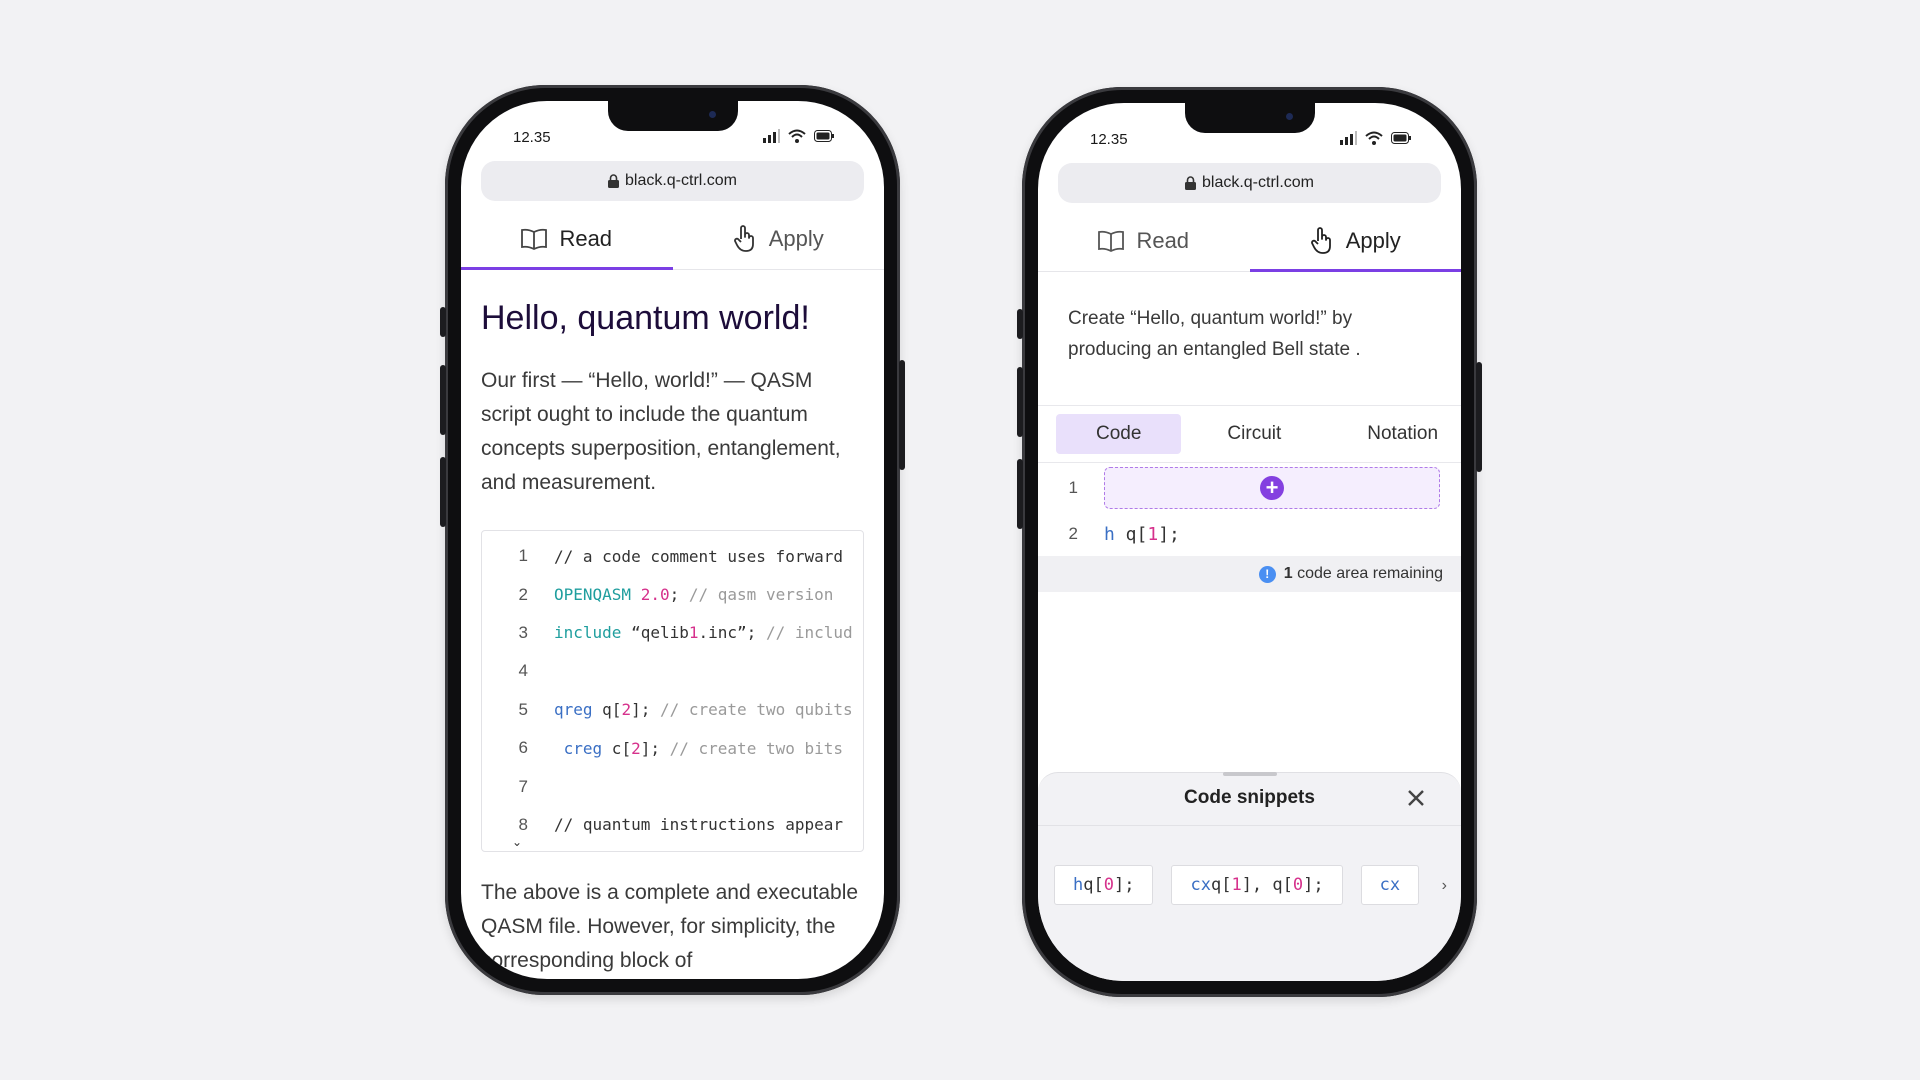 The height and width of the screenshot is (1080, 1920). What do you see at coordinates (1104, 885) in the screenshot?
I see `snippet-chip: h q[0];` at bounding box center [1104, 885].